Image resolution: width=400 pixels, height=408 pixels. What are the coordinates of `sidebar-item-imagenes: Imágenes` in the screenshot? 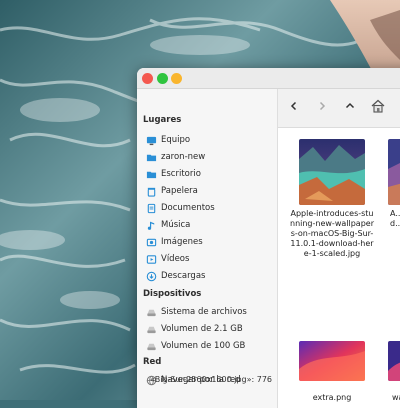 It's located at (210, 242).